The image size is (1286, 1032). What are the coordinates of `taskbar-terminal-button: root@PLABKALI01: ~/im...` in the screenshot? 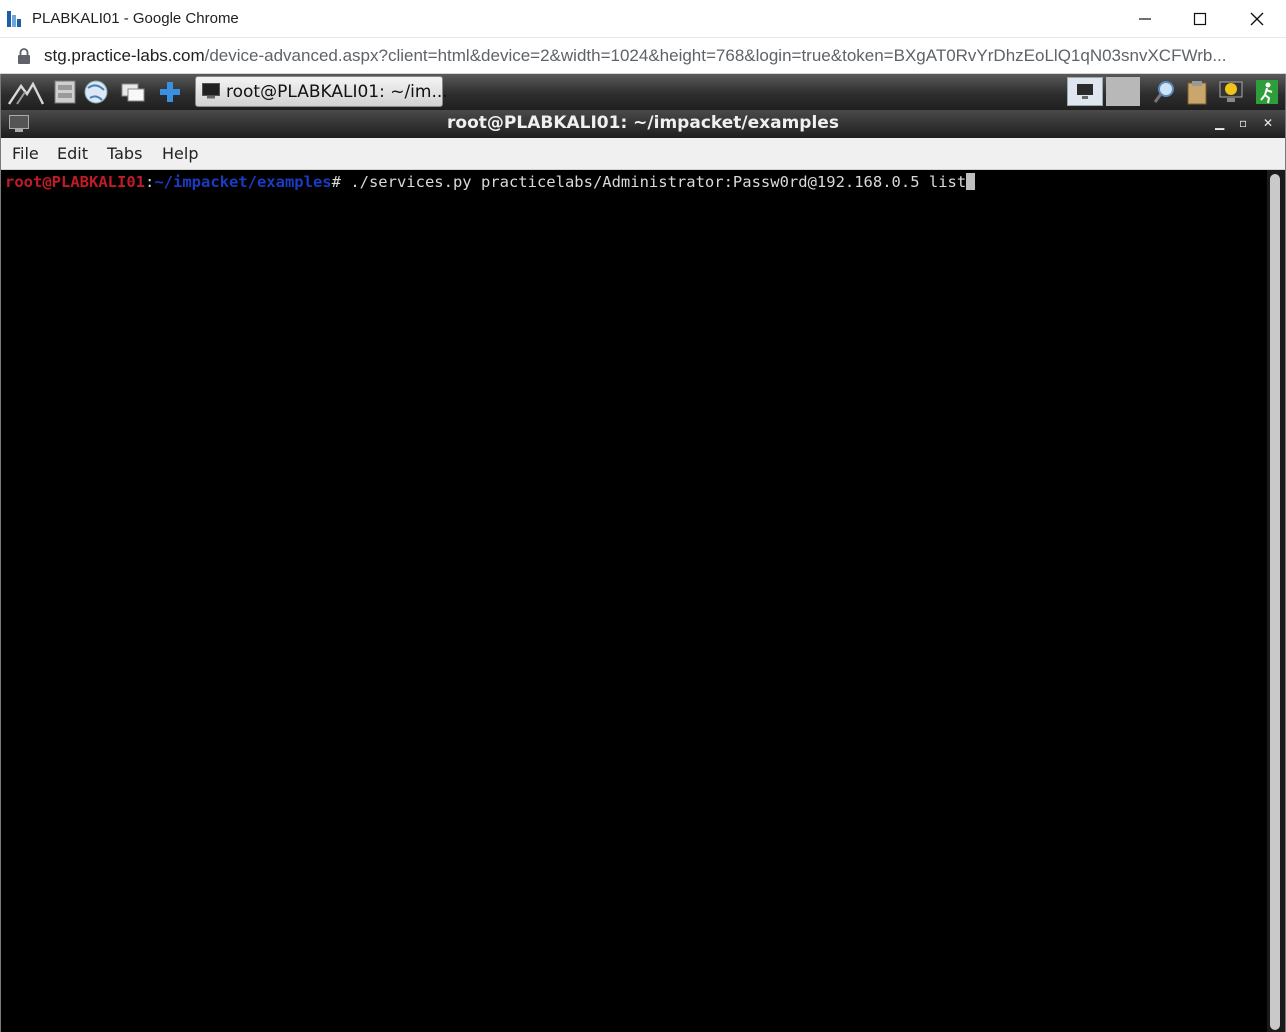 It's located at (321, 91).